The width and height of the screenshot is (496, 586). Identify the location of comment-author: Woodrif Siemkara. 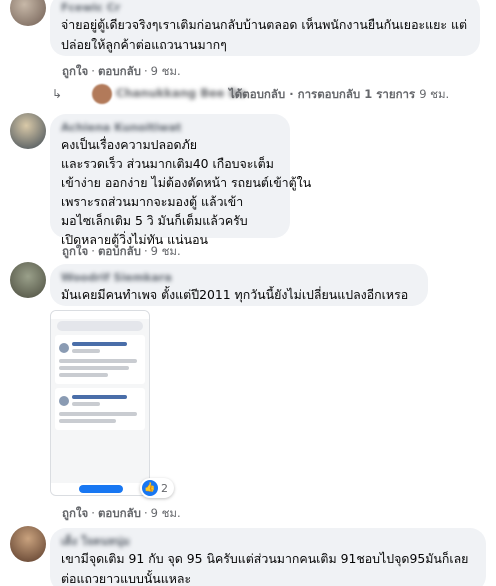
(239, 278).